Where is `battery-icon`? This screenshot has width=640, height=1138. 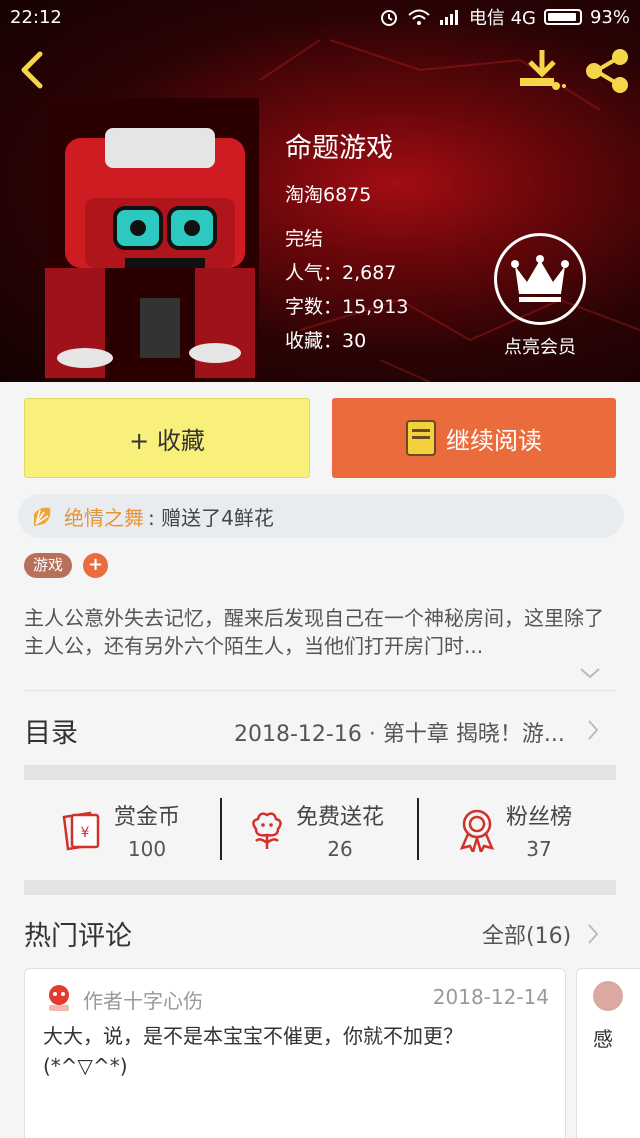
battery-icon is located at coordinates (562, 17).